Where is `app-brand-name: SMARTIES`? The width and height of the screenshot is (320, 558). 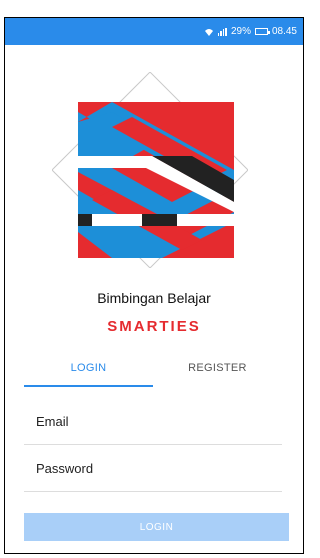
app-brand-name: SMARTIES is located at coordinates (154, 326).